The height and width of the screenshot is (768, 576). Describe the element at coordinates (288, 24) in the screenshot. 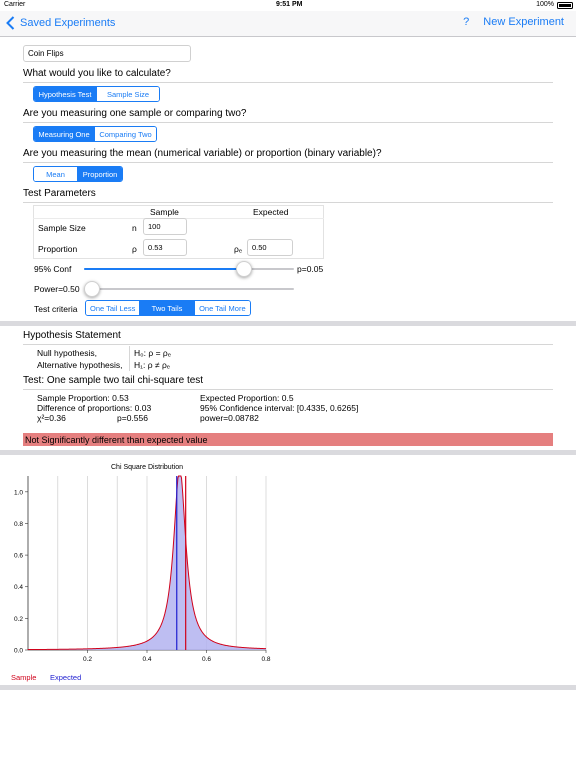

I see `navigation-bar: Saved Experiments ? New Experiment` at that location.